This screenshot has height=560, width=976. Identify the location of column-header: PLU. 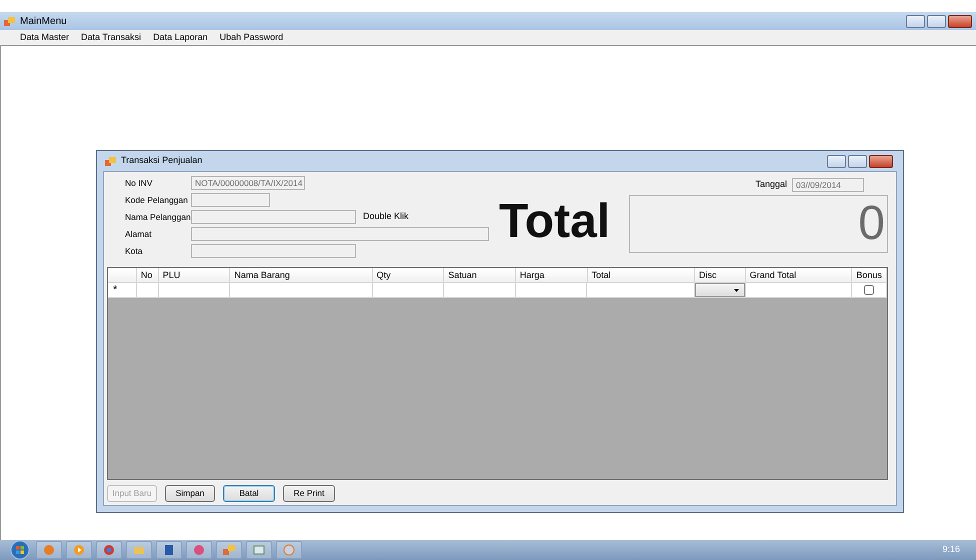
(194, 275).